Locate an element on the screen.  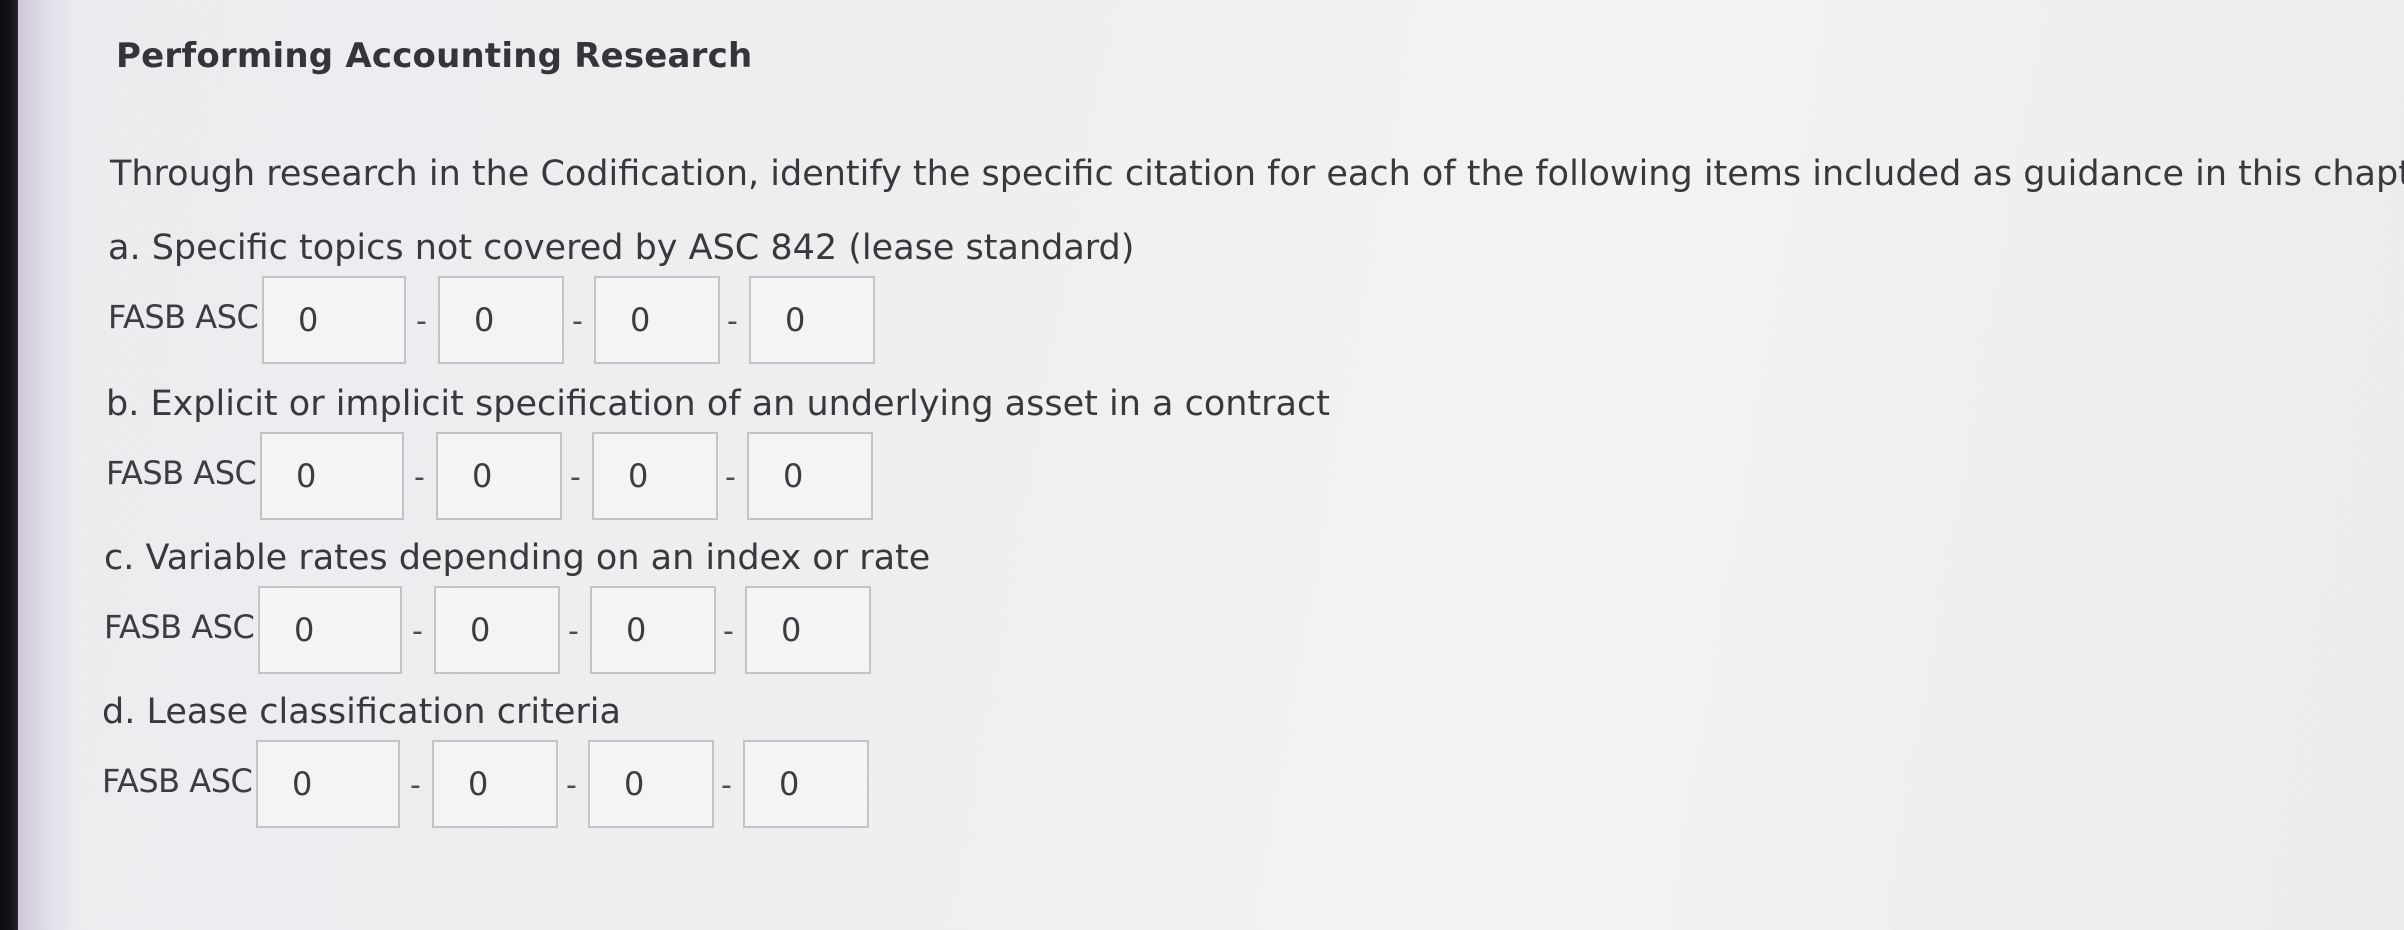
item-b-topic-field is located at coordinates (332, 476).